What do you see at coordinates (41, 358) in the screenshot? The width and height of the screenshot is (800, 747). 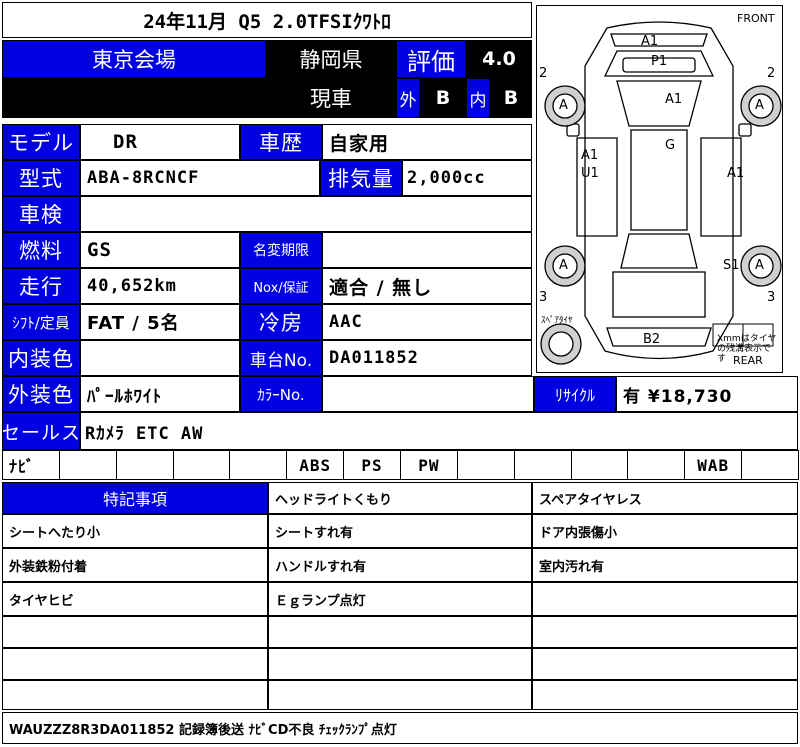 I see `interior-color-label: 内装色` at bounding box center [41, 358].